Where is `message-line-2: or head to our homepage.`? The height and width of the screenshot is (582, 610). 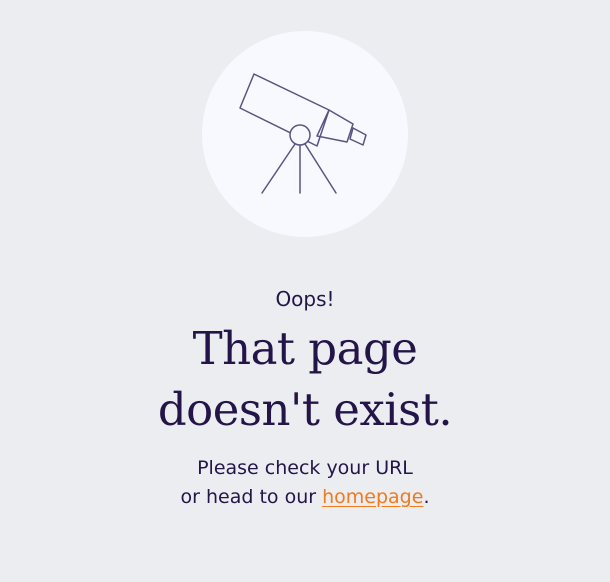 message-line-2: or head to our homepage. is located at coordinates (305, 497).